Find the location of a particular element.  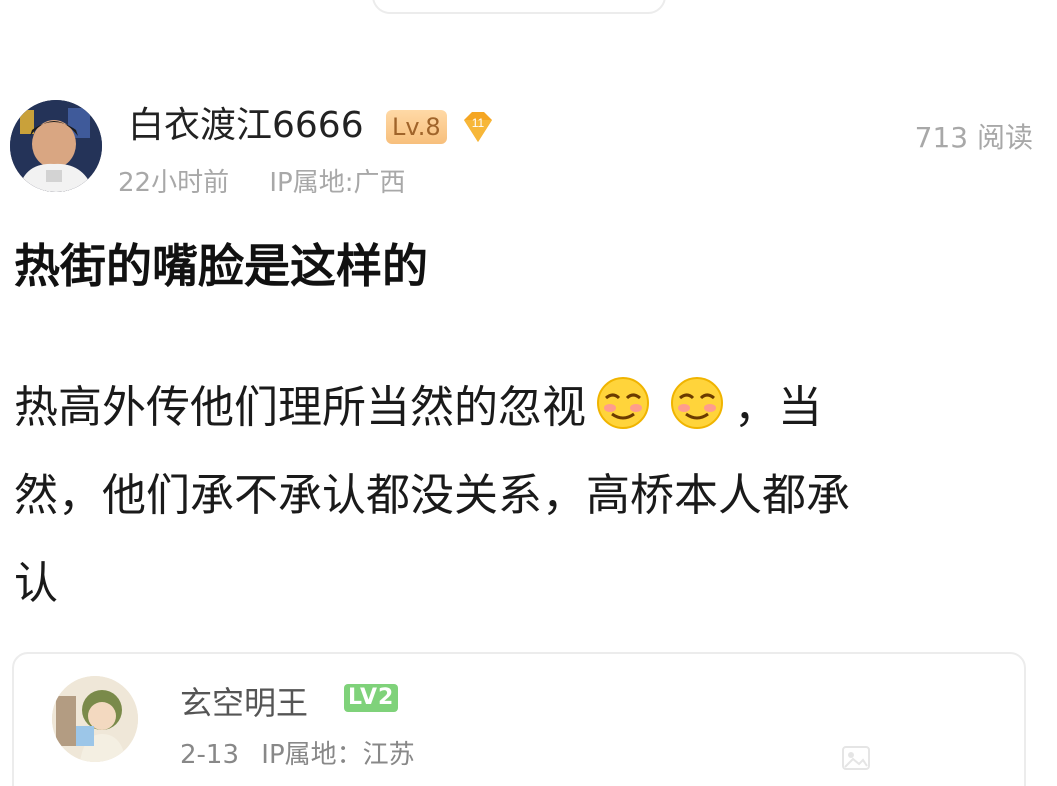

reply-meta: 2-13 IP属地：江苏 is located at coordinates (297, 752).